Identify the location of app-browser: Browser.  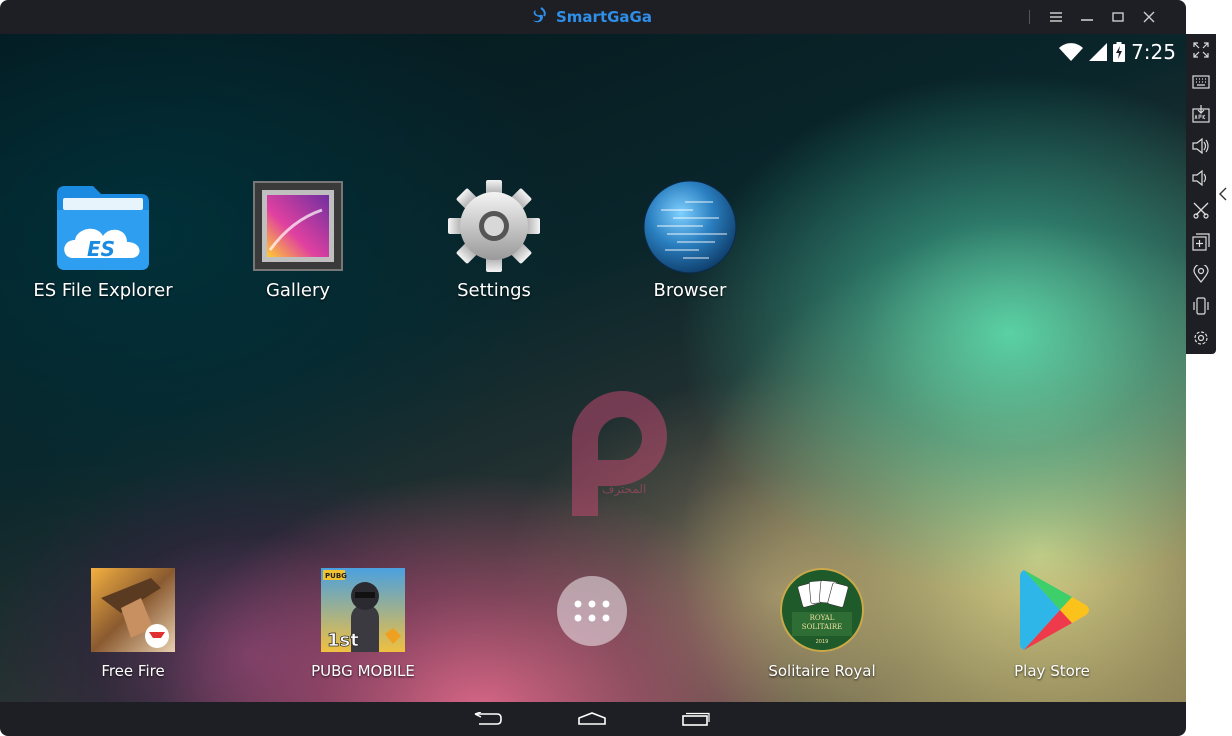
(690, 240).